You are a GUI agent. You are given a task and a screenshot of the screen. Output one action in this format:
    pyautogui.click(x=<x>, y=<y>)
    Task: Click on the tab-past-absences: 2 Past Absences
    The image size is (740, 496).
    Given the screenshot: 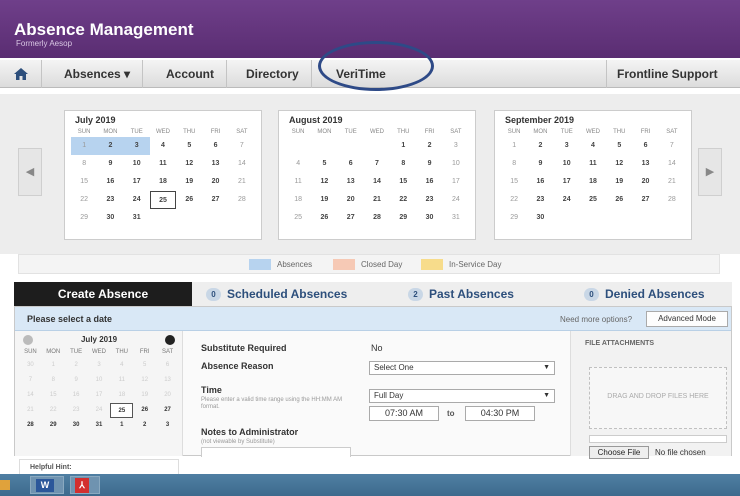 What is the action you would take?
    pyautogui.click(x=478, y=294)
    